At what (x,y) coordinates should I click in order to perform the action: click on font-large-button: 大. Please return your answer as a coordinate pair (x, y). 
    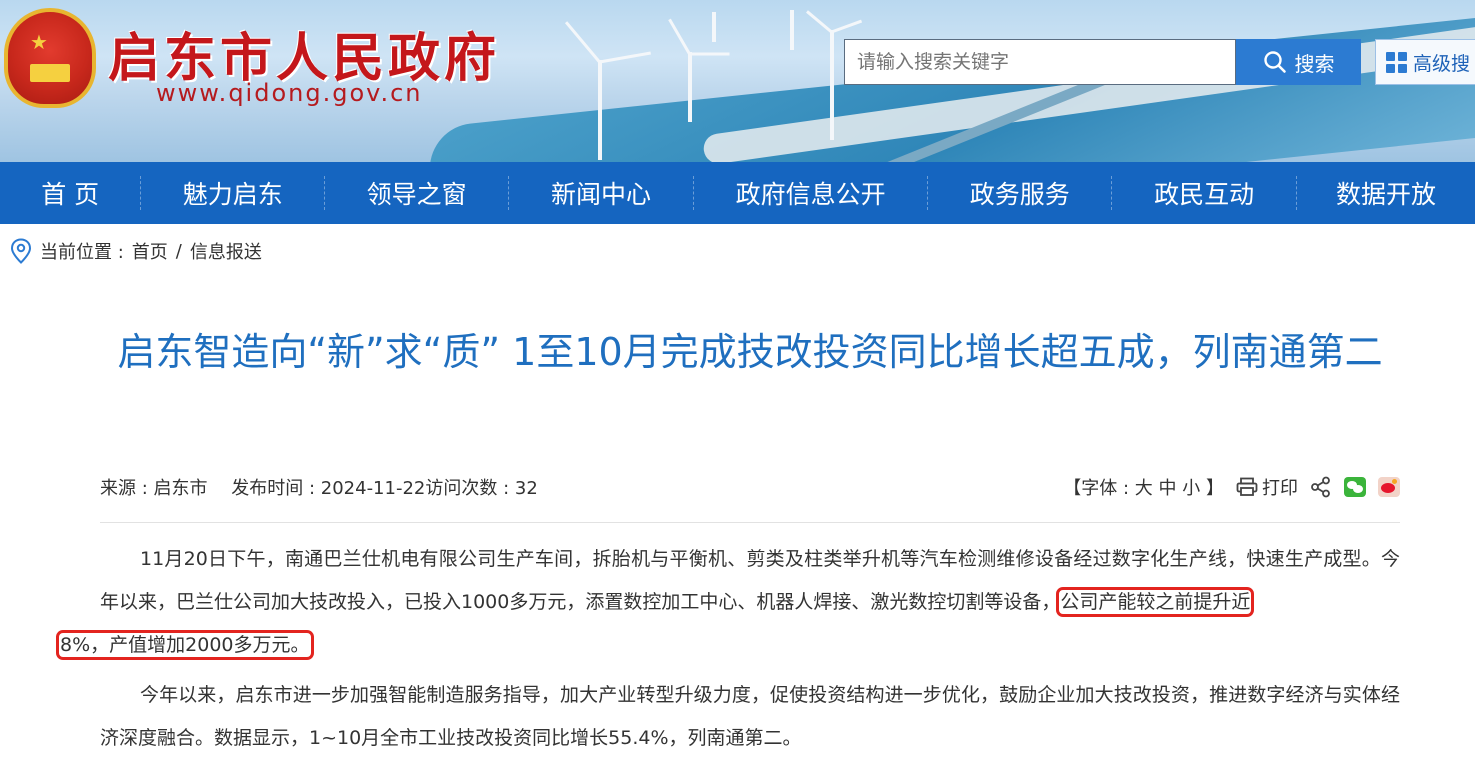
    Looking at the image, I should click on (1144, 488).